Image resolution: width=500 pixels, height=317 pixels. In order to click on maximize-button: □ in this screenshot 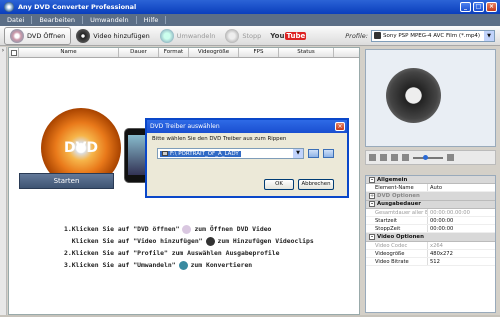, I will do `click(478, 7)`.